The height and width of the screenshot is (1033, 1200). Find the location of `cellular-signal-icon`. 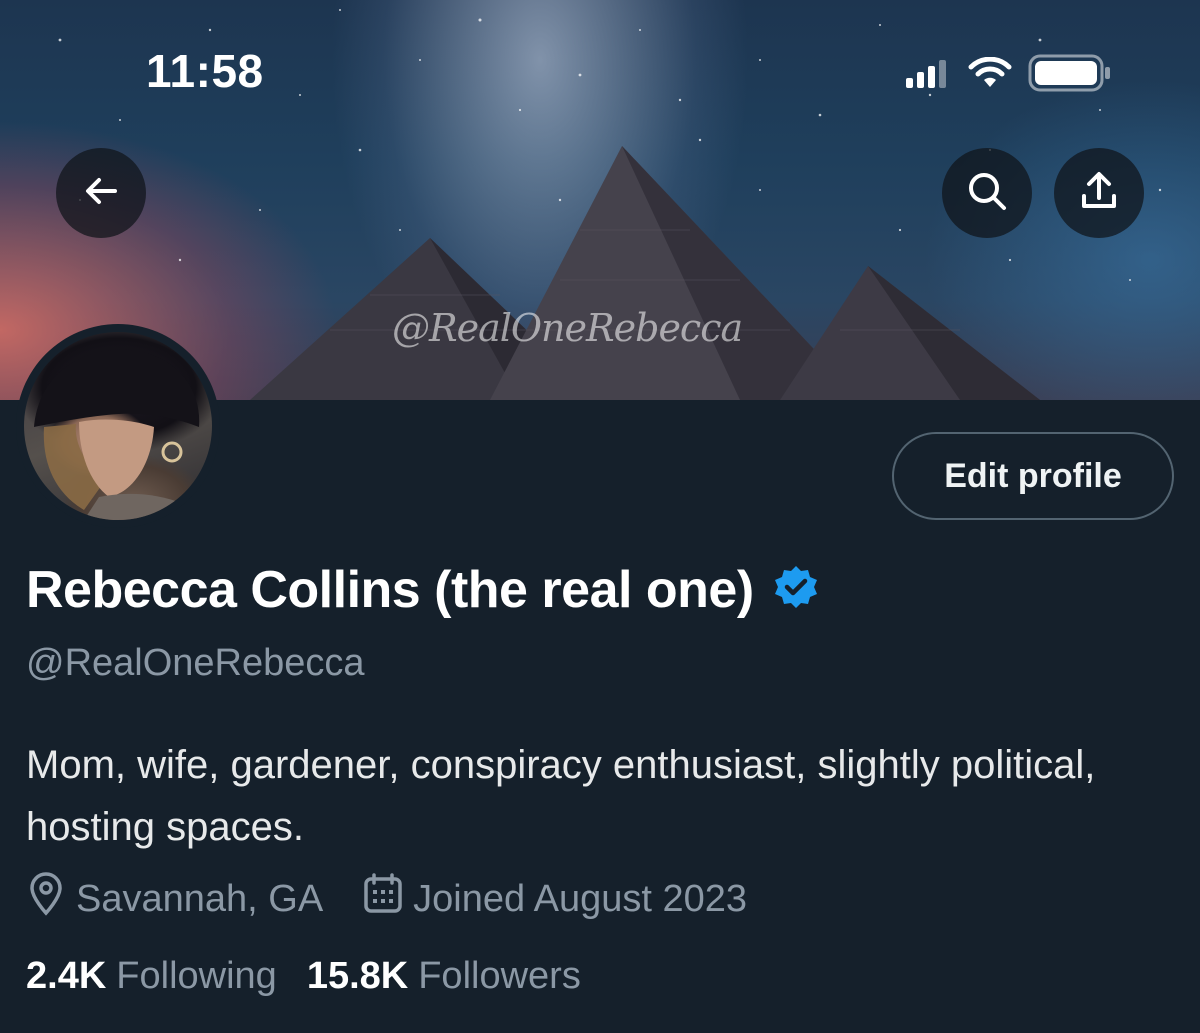

cellular-signal-icon is located at coordinates (929, 75).